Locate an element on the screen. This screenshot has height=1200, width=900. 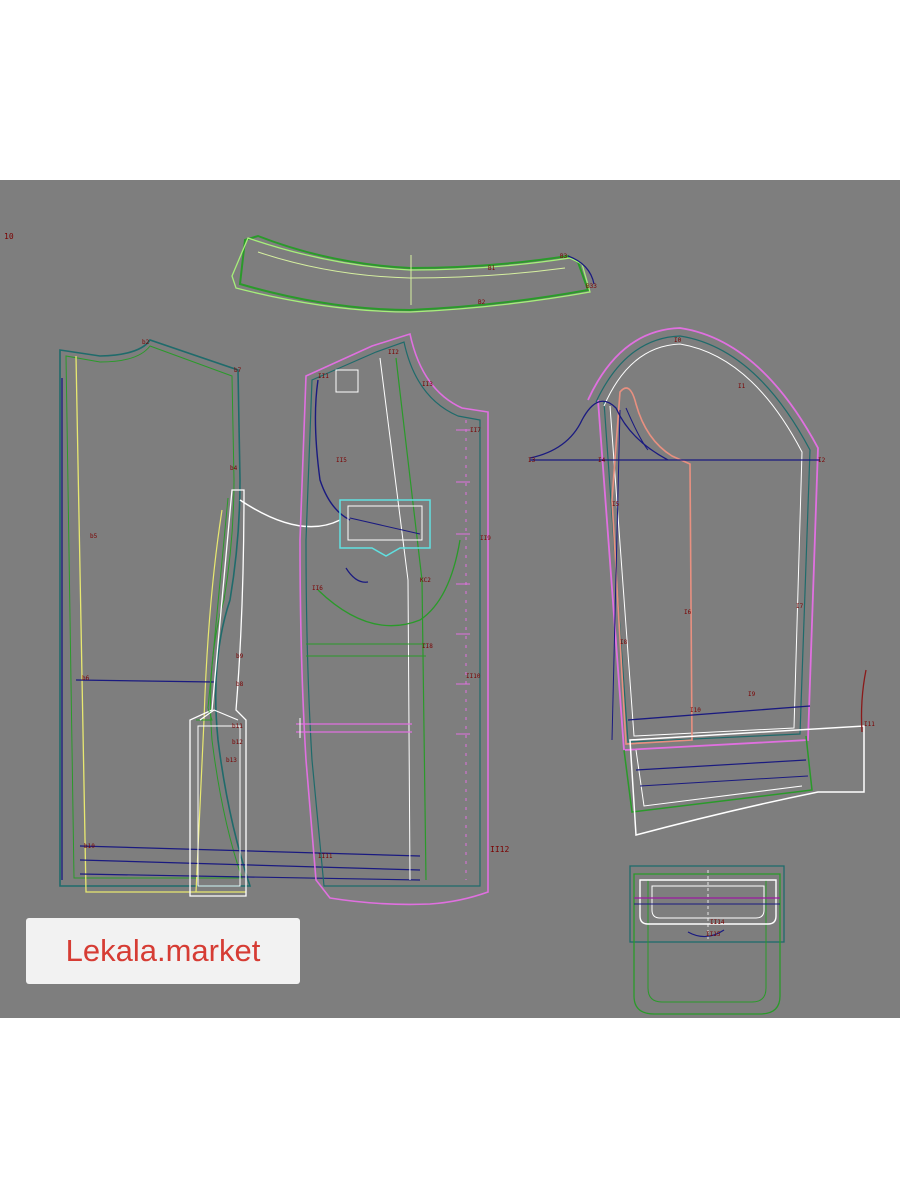
side-panel-piece: b9 b8 b11 b12 b13 is located at coordinates (265, 693).